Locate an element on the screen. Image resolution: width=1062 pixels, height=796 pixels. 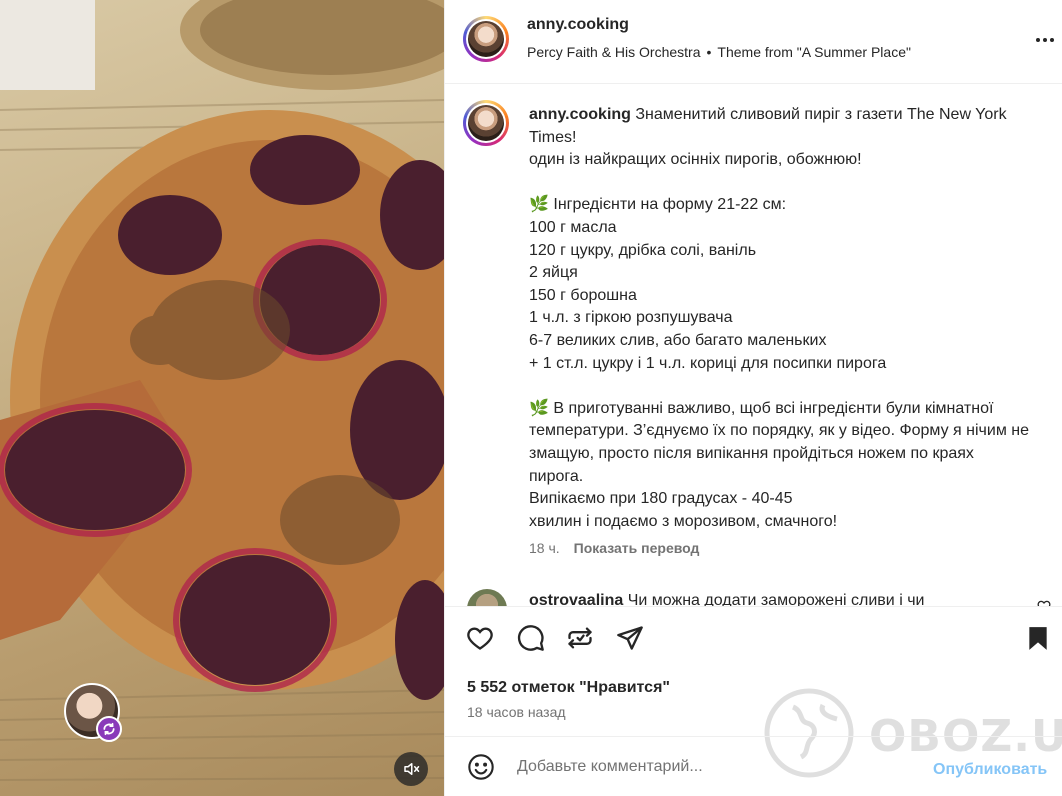
send-button is located at coordinates (630, 638).